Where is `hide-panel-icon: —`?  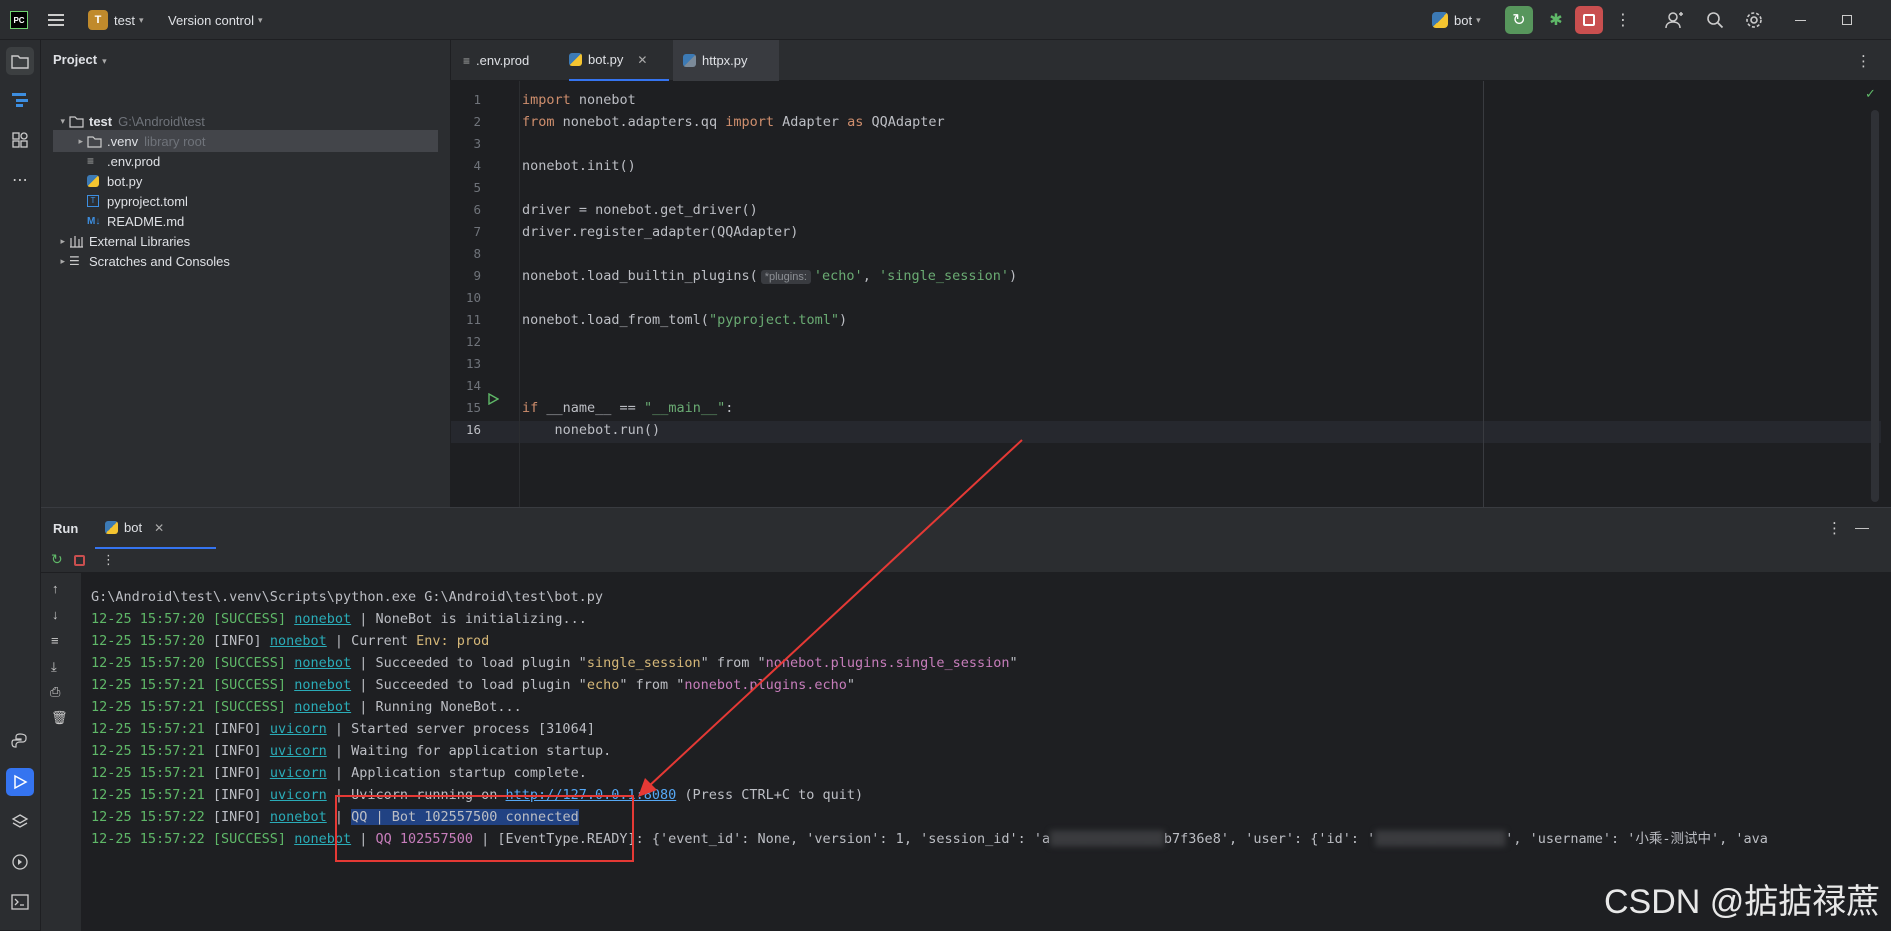
hide-panel-icon: — is located at coordinates (1862, 527).